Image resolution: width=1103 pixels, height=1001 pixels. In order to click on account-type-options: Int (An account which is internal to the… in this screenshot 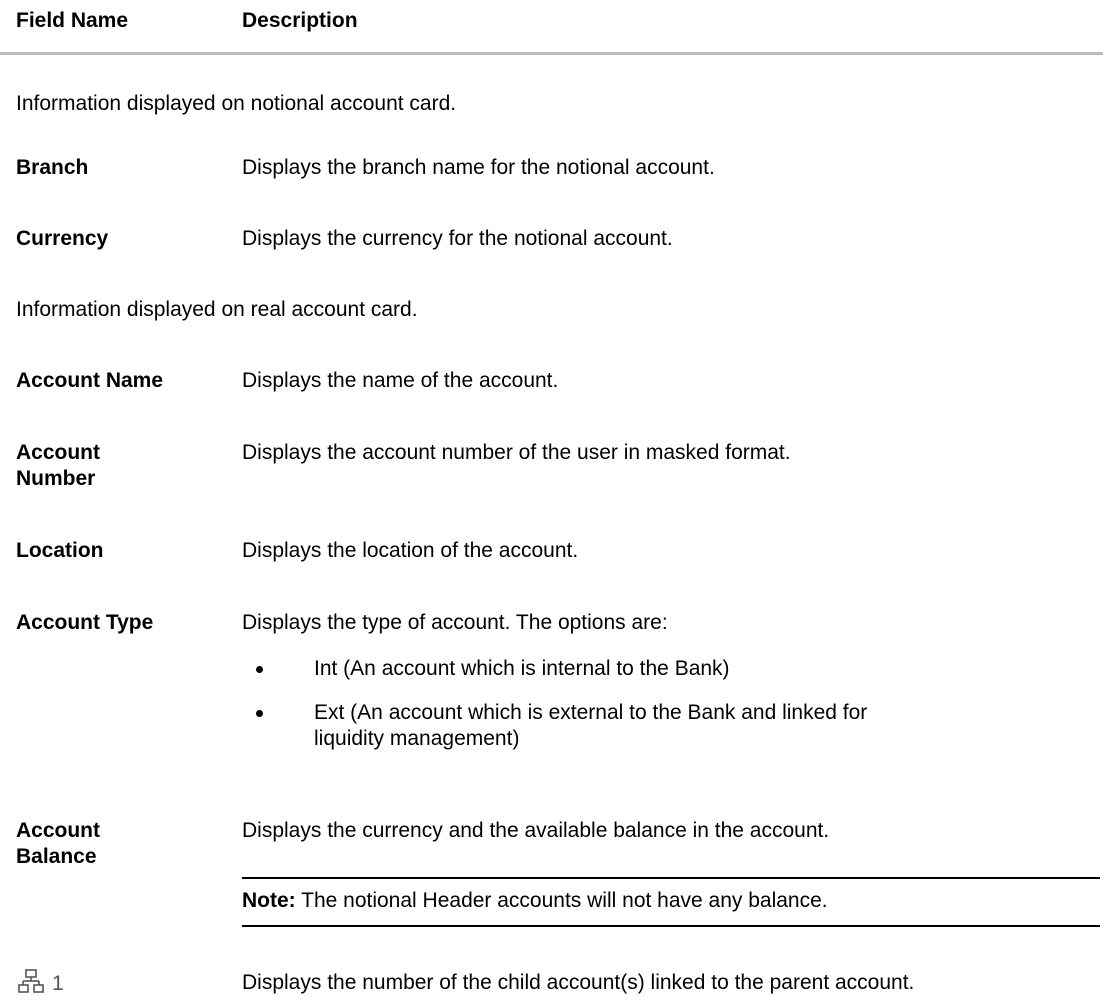, I will do `click(667, 704)`.